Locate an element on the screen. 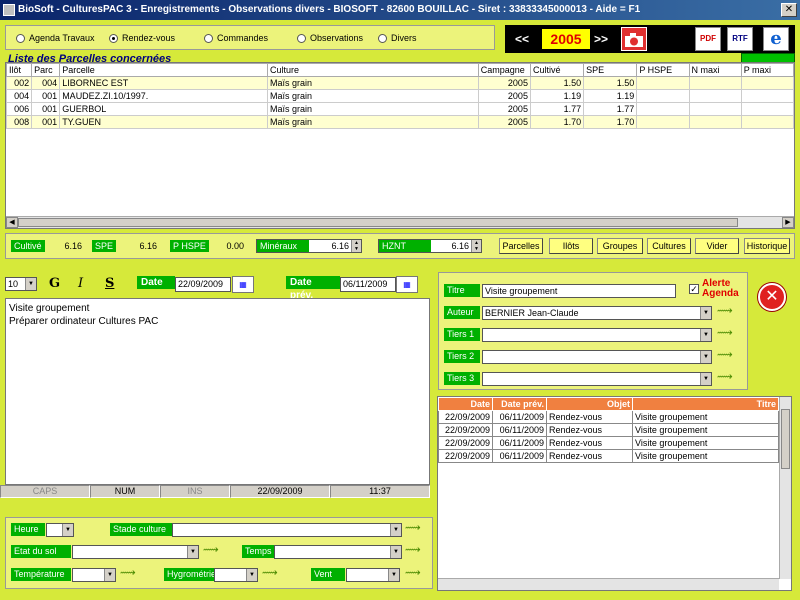 The height and width of the screenshot is (600, 800). radio-agenda-travaux: Agenda Travaux is located at coordinates (55, 38).